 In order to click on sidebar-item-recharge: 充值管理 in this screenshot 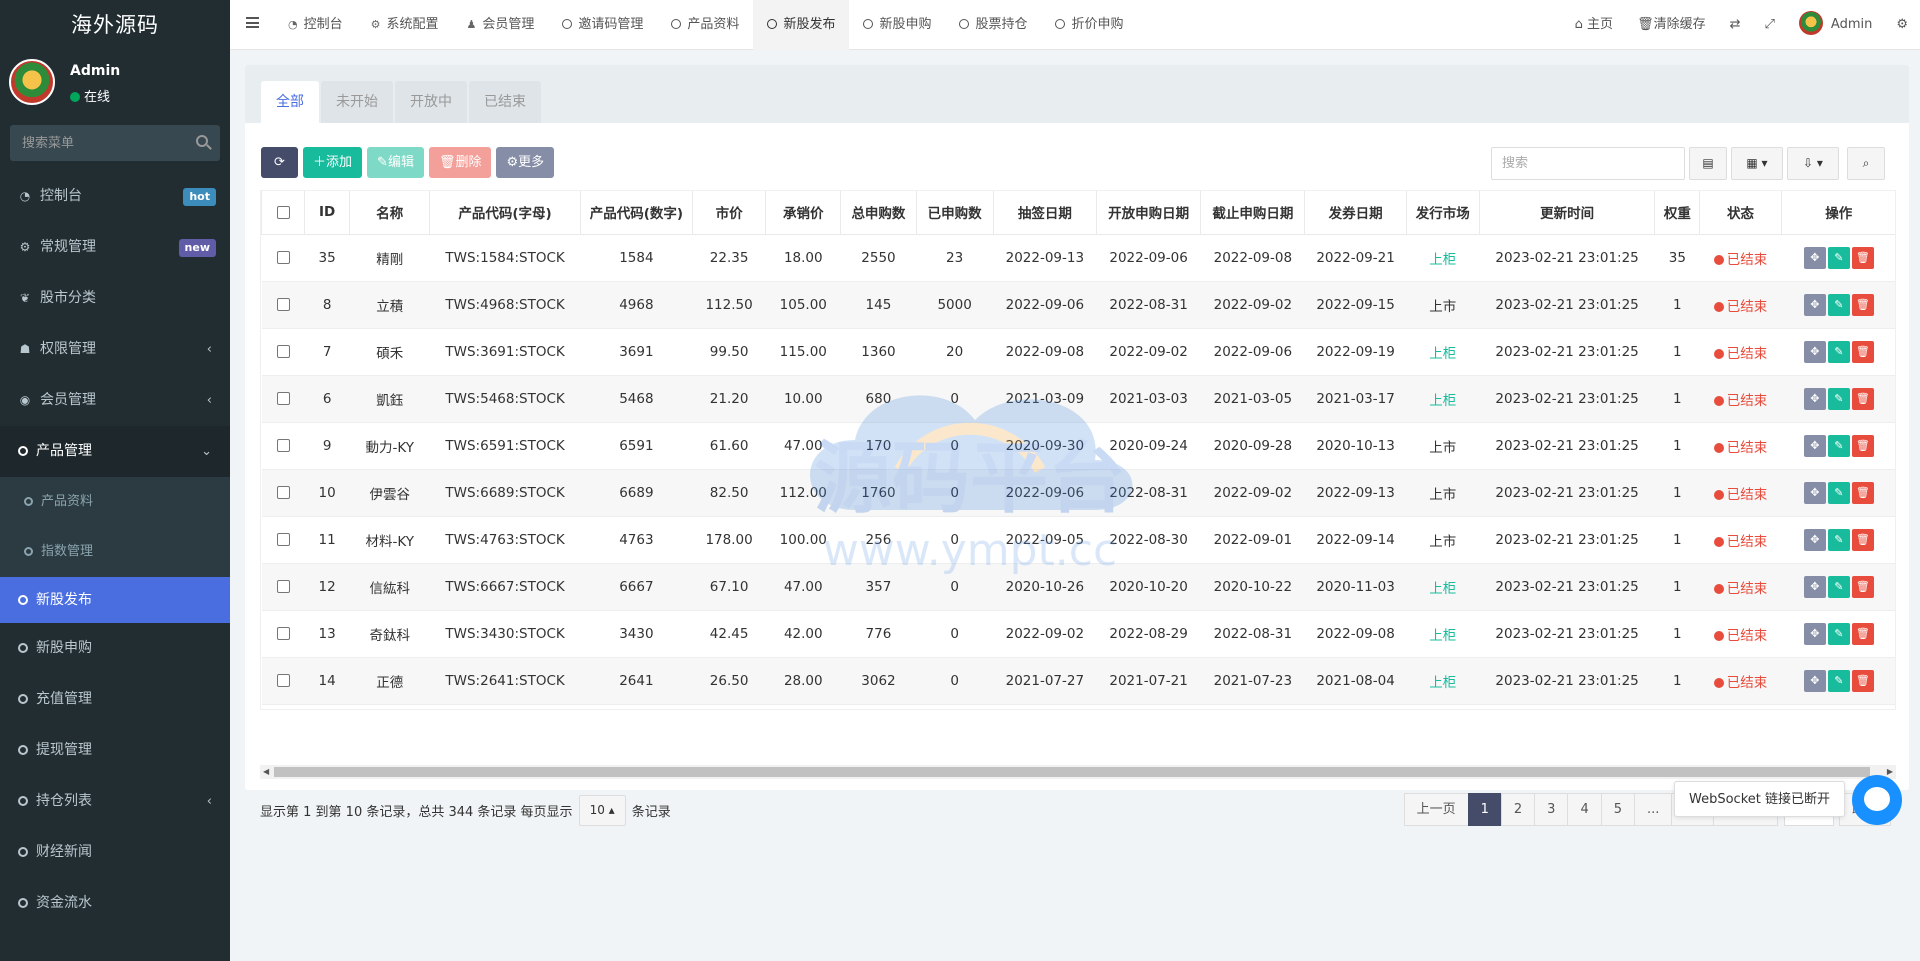, I will do `click(115, 699)`.